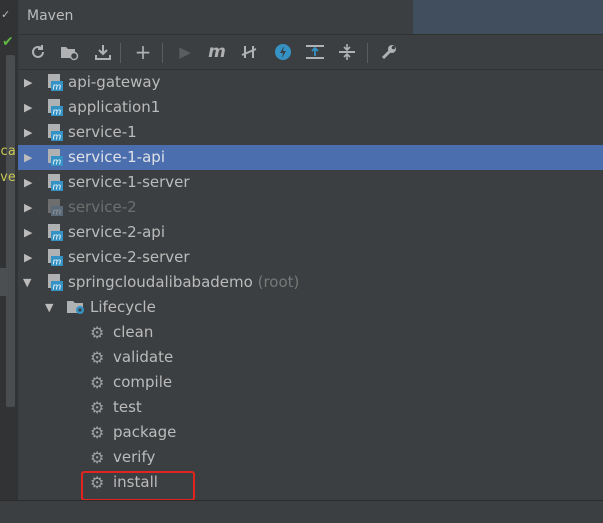 This screenshot has width=603, height=523. Describe the element at coordinates (310, 82) in the screenshot. I see `tree-item-api-gateway: ▶ m api-gateway` at that location.